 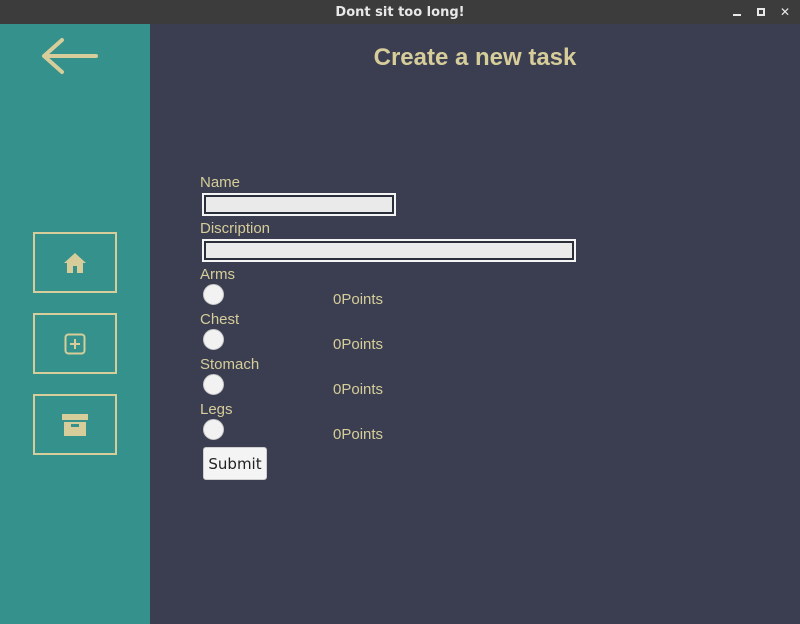 I want to click on name-input, so click(x=299, y=204).